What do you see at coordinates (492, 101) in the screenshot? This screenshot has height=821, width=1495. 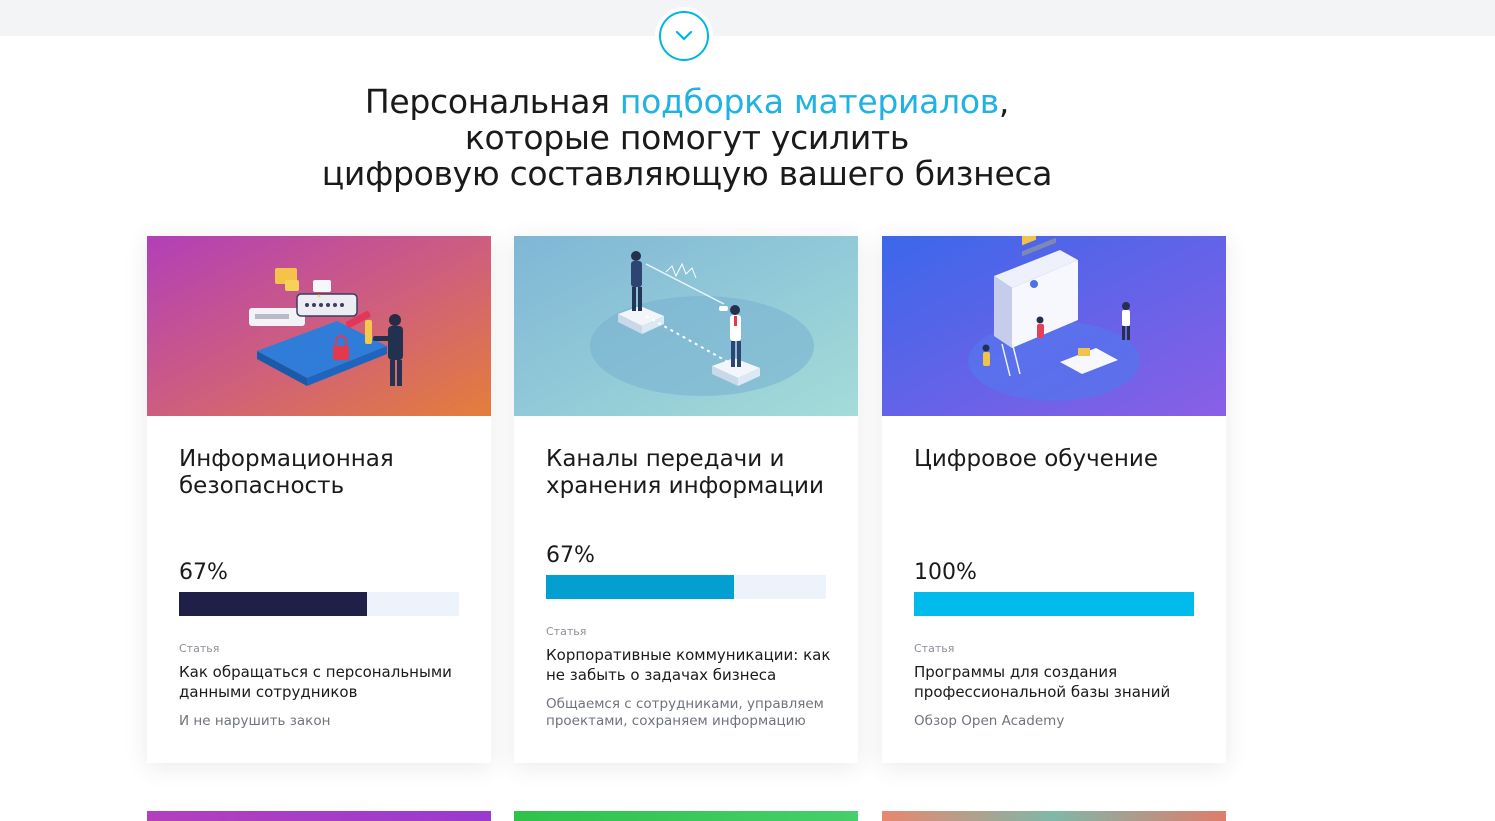 I see `headline-line1-pre: Персональная` at bounding box center [492, 101].